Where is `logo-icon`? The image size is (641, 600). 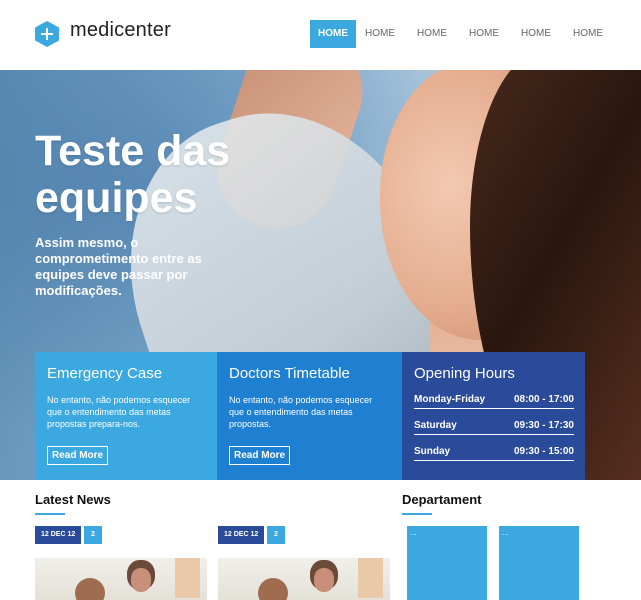 logo-icon is located at coordinates (47, 34).